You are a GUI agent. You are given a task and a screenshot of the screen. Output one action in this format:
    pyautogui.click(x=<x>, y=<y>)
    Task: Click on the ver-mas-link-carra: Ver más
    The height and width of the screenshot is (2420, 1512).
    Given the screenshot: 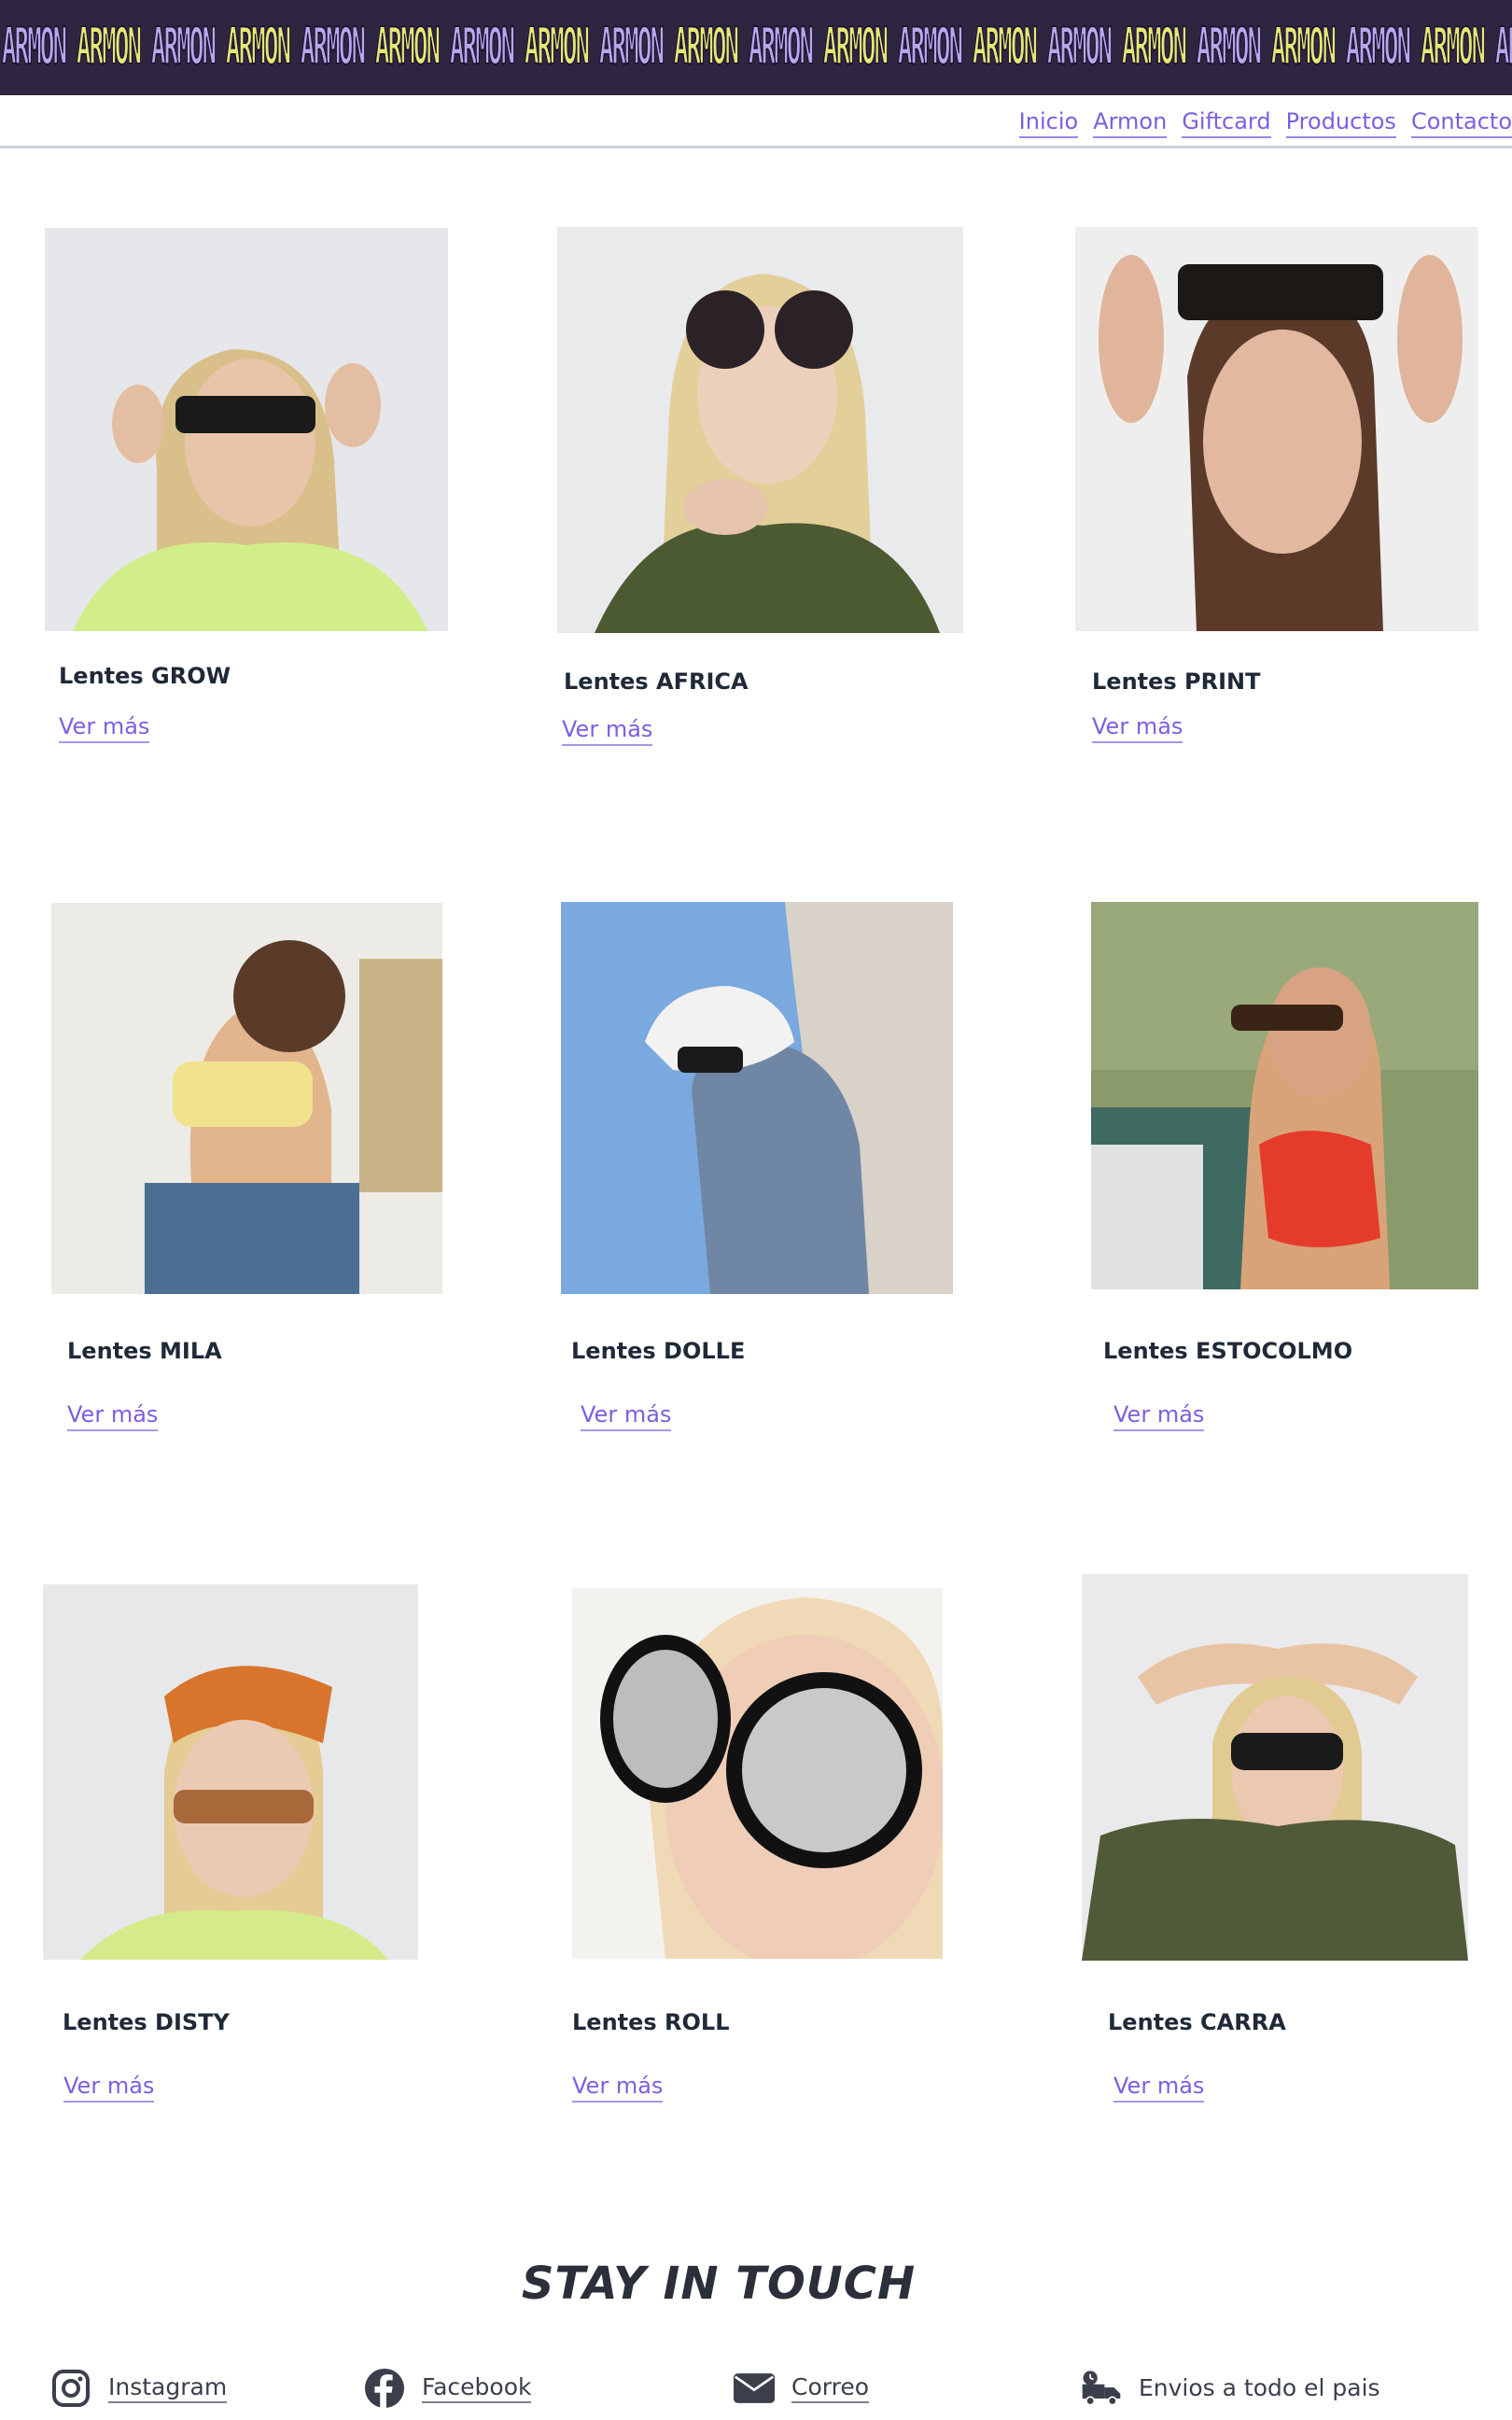 What is the action you would take?
    pyautogui.click(x=1159, y=2088)
    